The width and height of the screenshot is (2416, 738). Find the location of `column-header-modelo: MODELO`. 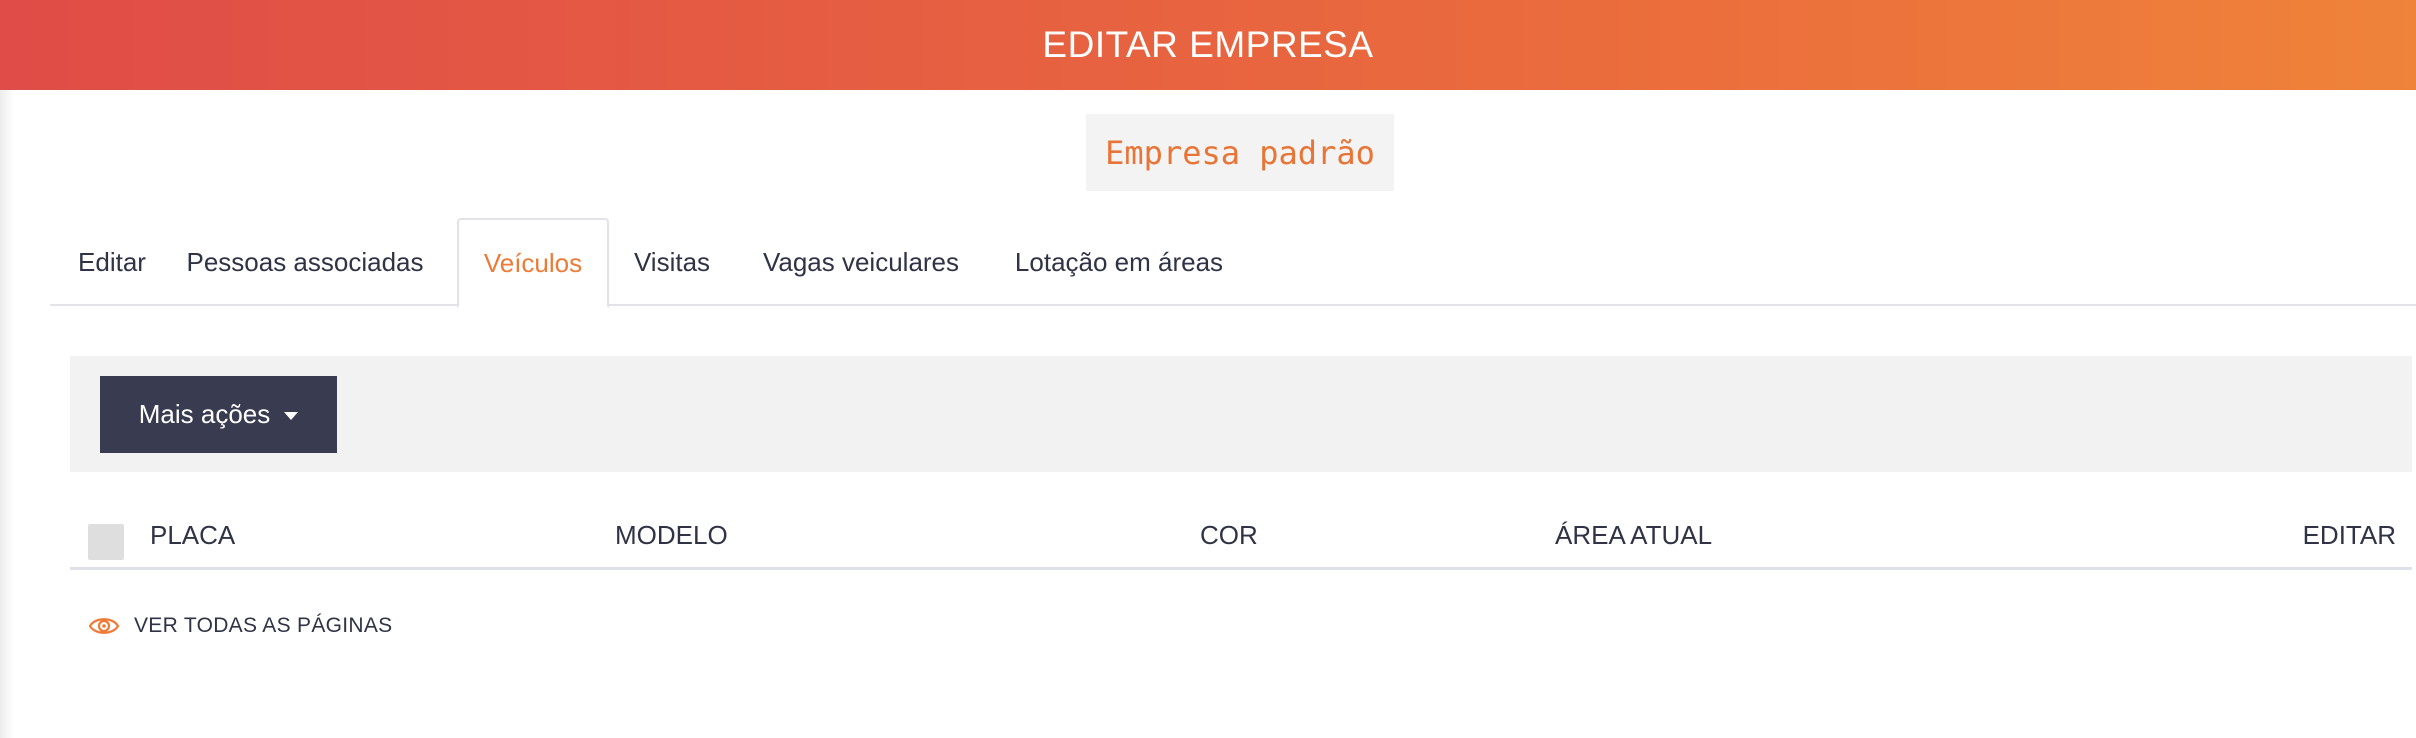

column-header-modelo: MODELO is located at coordinates (671, 535).